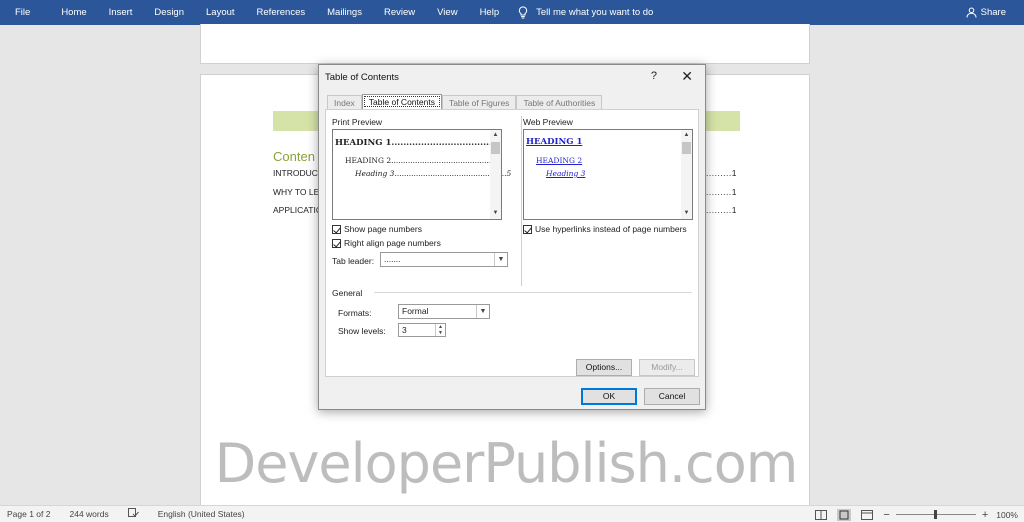 This screenshot has width=1024, height=522. I want to click on right-align-checkbox: Right align page numbers, so click(386, 243).